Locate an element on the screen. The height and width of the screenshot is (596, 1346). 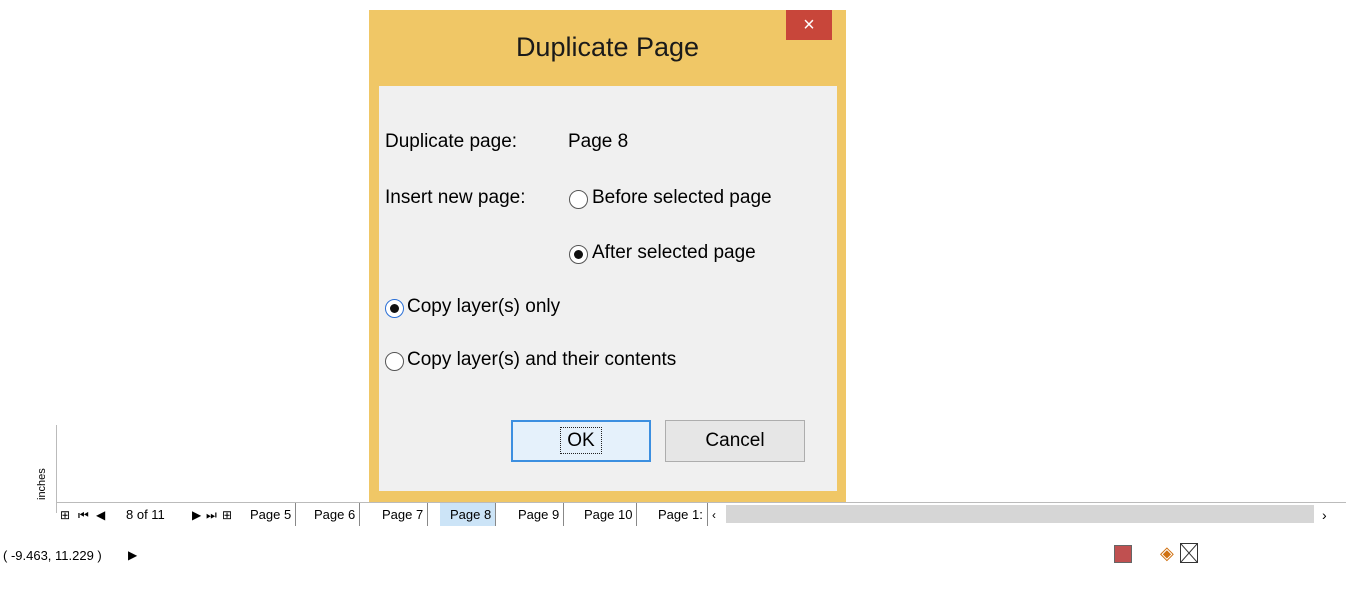
cancel-button: Cancel is located at coordinates (735, 441).